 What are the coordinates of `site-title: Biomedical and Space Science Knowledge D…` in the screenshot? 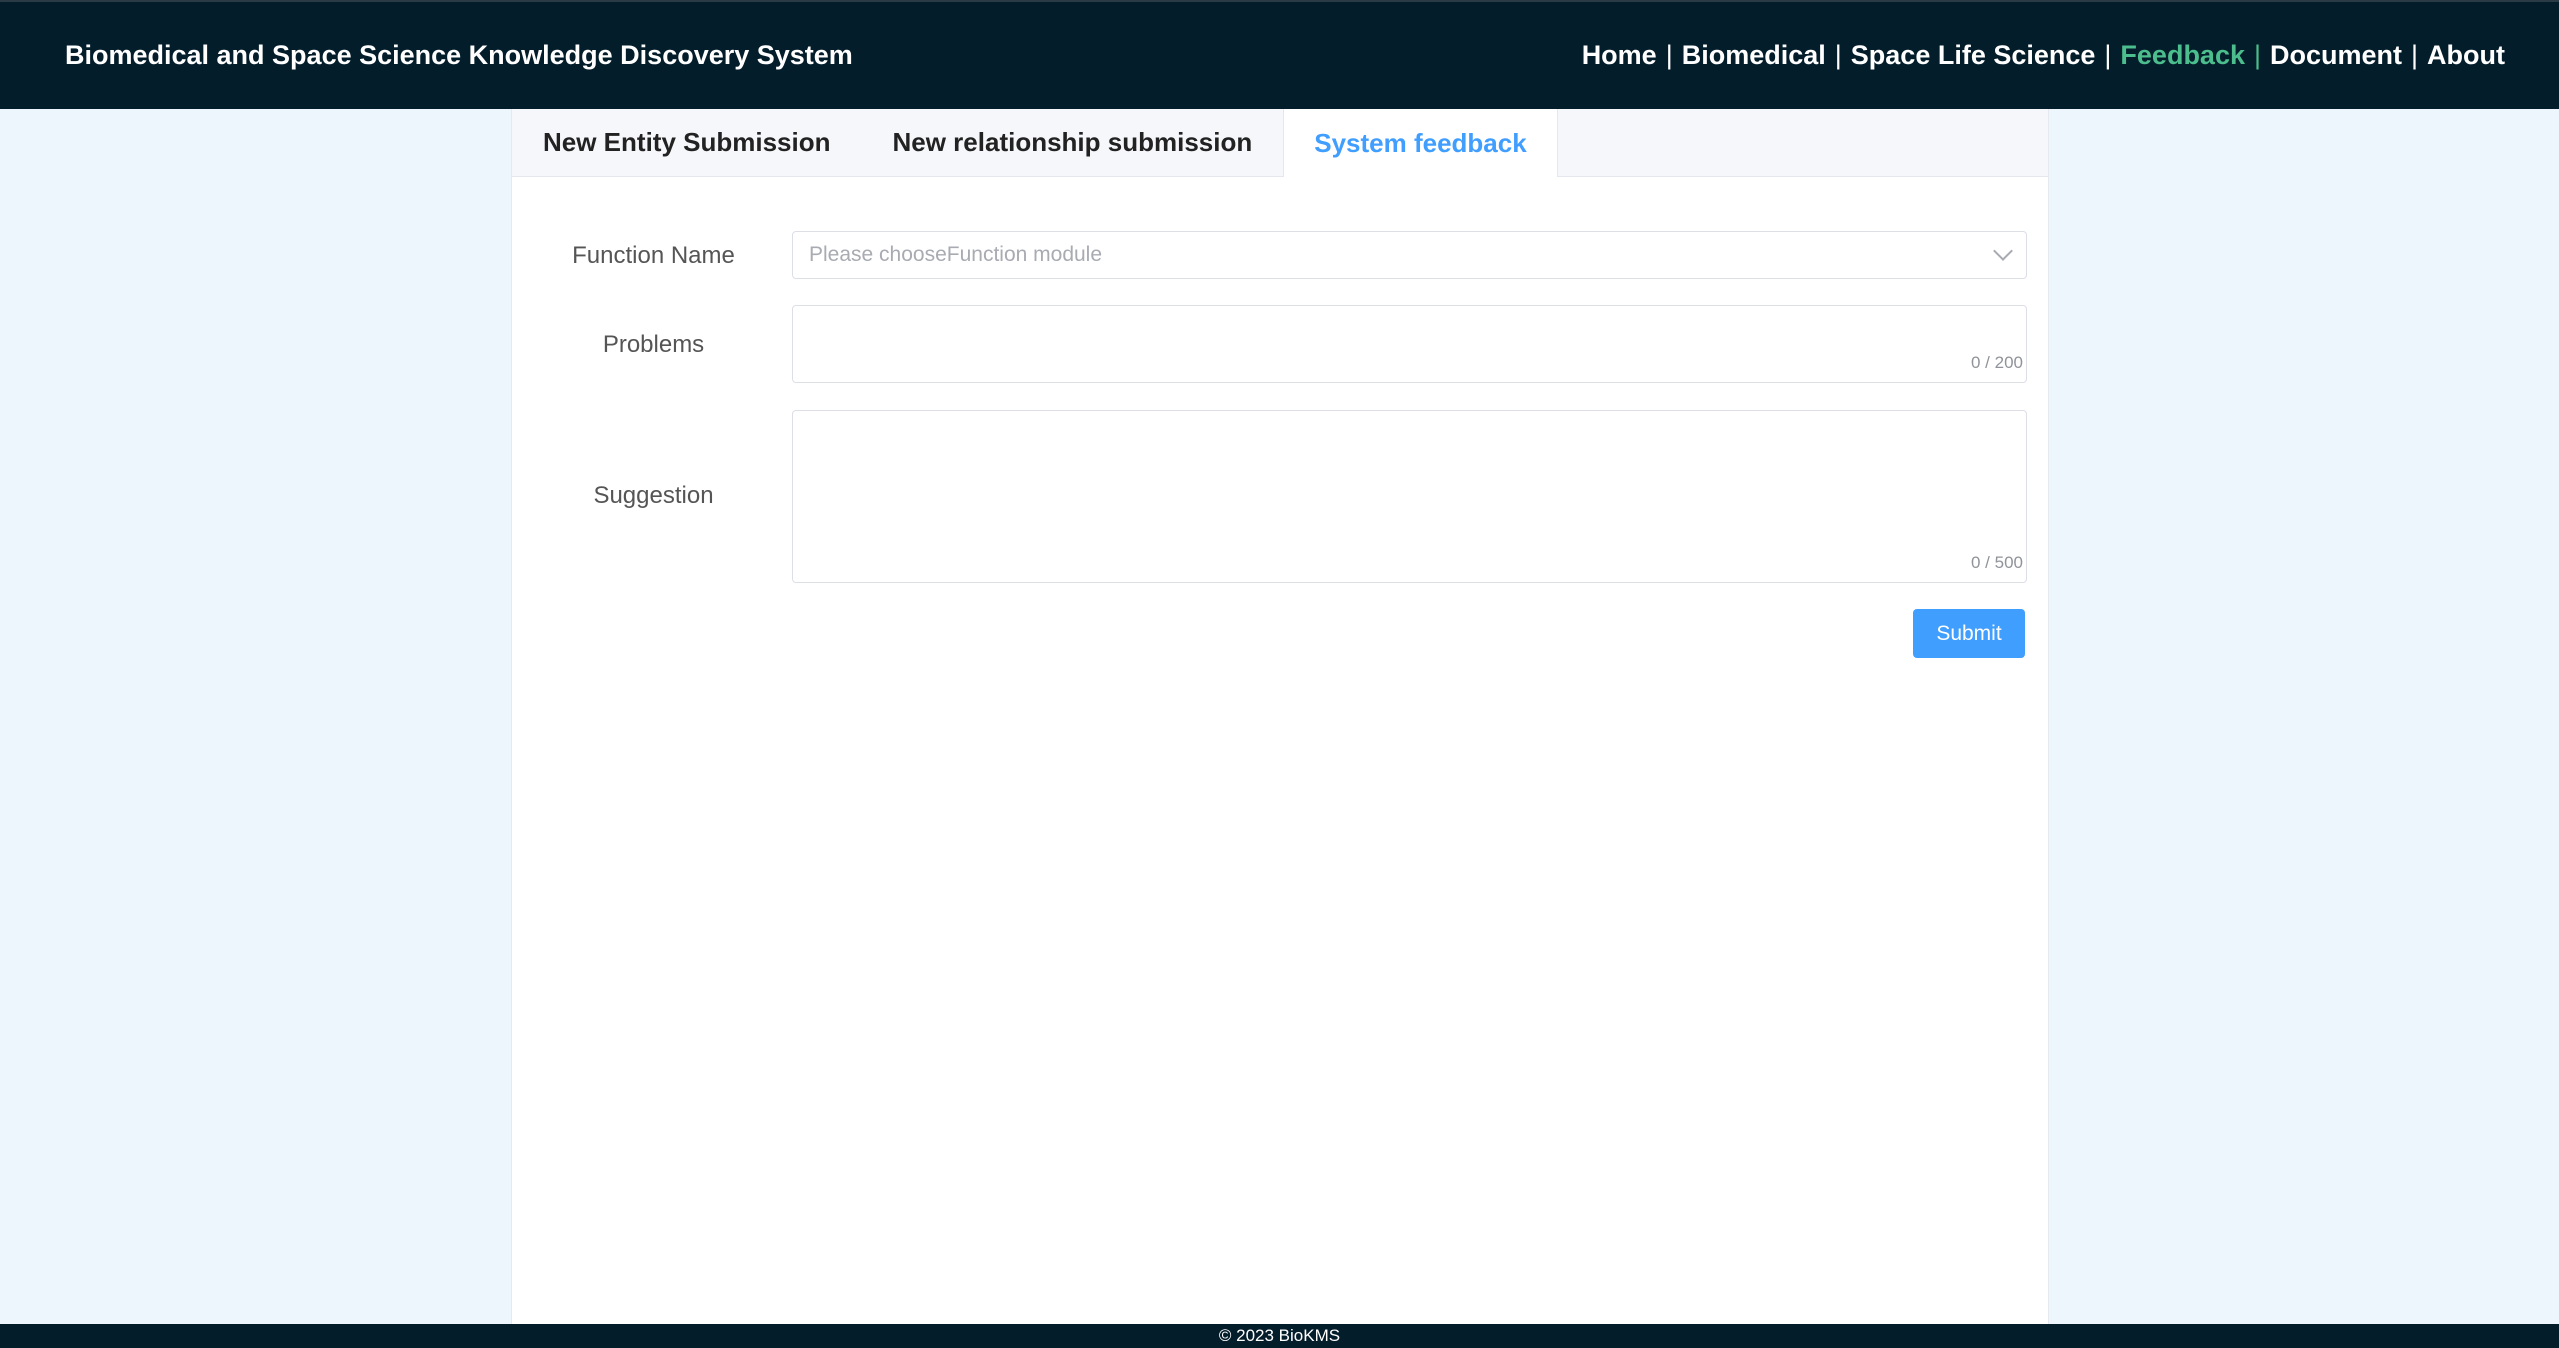 It's located at (459, 55).